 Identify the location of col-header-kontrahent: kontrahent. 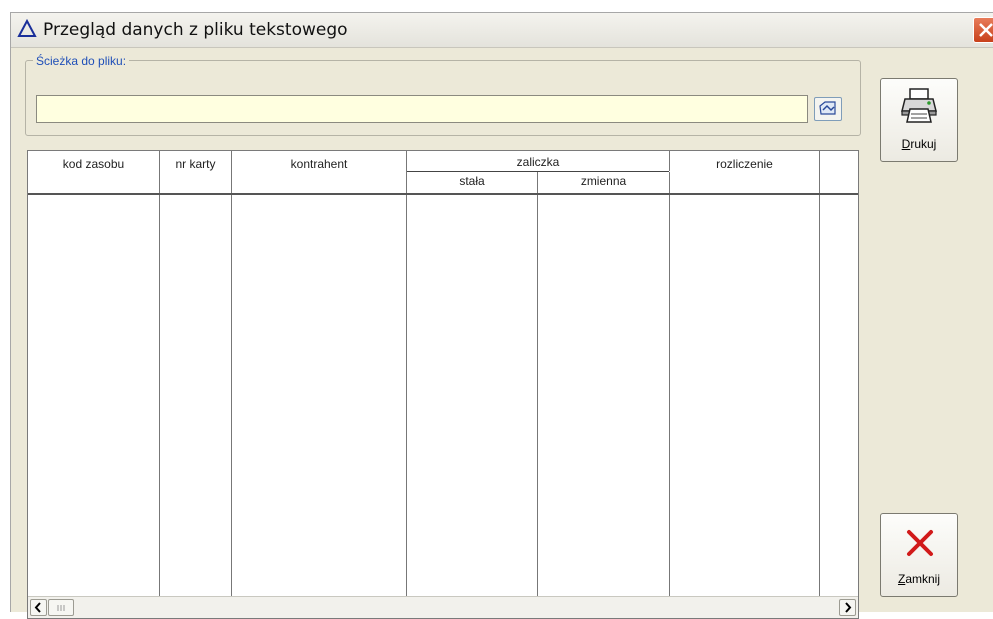
(319, 172).